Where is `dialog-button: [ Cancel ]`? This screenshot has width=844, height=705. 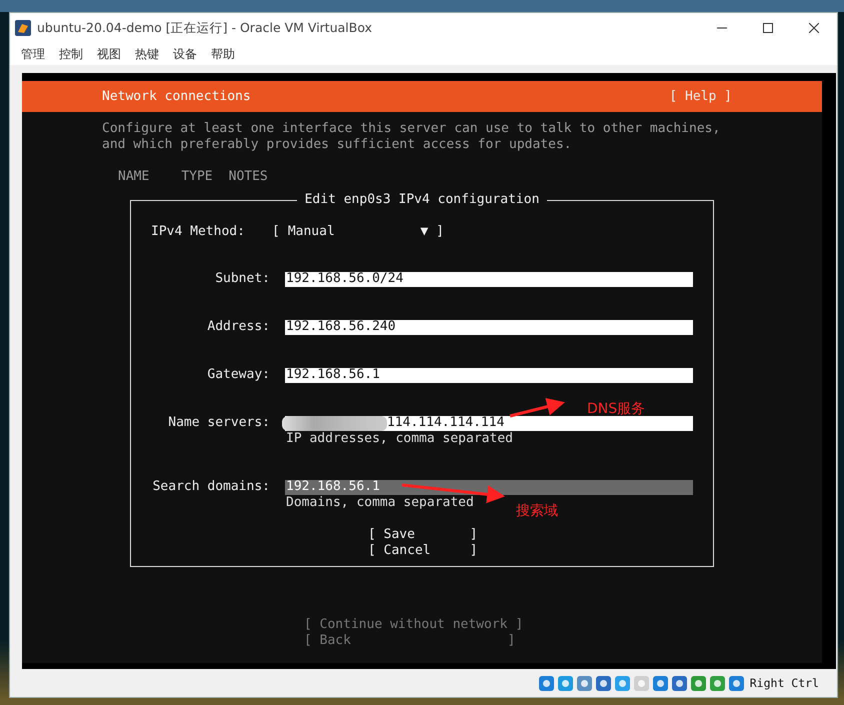
dialog-button: [ Cancel ] is located at coordinates (423, 551).